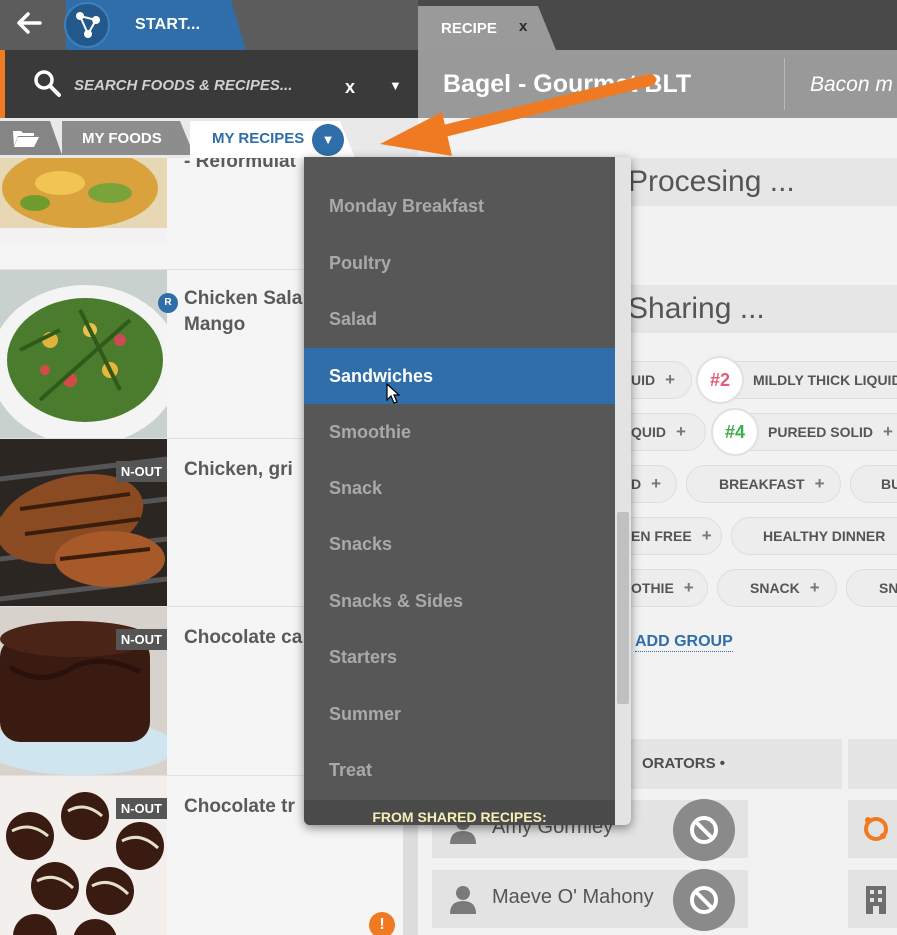 This screenshot has width=897, height=935. What do you see at coordinates (459, 812) in the screenshot?
I see `dropdown-section-header: FROM SHARED RECIPES:` at bounding box center [459, 812].